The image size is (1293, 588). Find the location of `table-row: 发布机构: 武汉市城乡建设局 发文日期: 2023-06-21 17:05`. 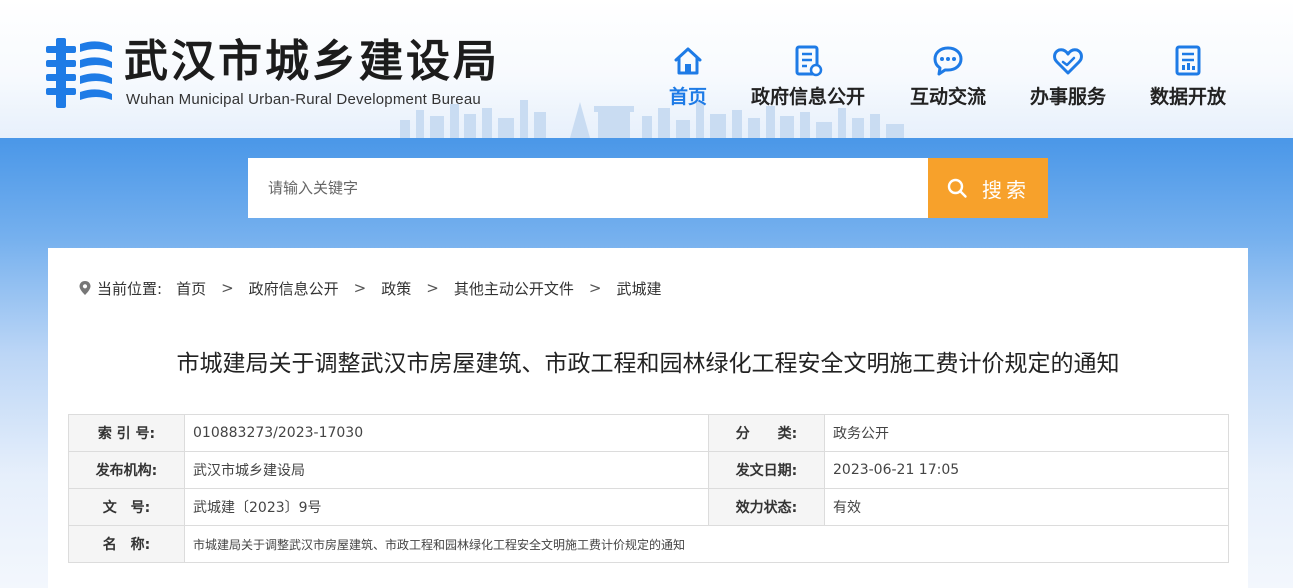

table-row: 发布机构: 武汉市城乡建设局 发文日期: 2023-06-21 17:05 is located at coordinates (648, 470).